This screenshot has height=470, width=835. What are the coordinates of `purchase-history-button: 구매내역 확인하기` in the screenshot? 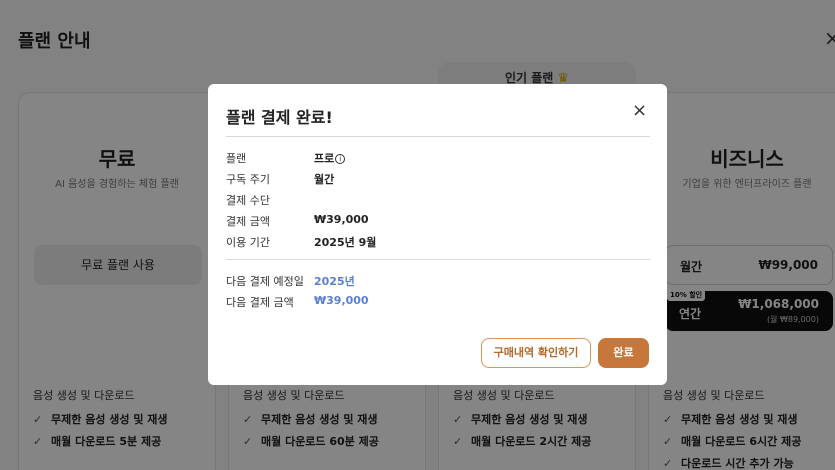 It's located at (536, 353).